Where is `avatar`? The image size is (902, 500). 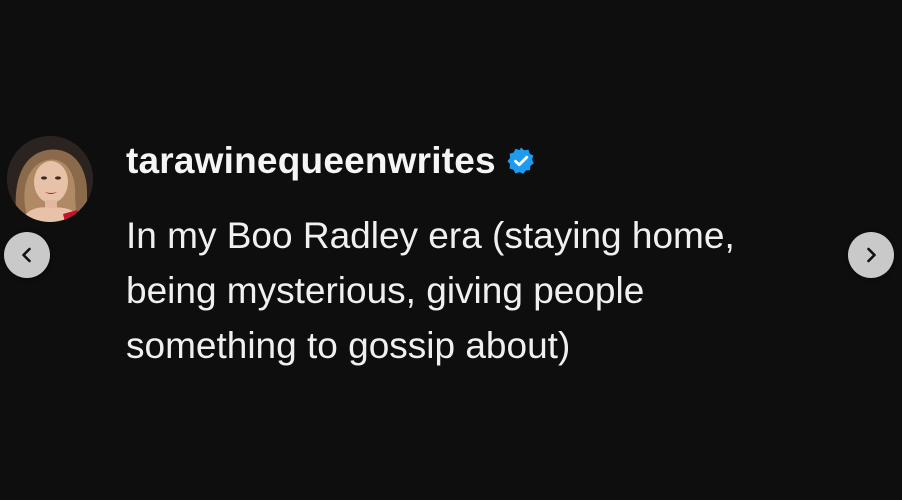
avatar is located at coordinates (50, 179).